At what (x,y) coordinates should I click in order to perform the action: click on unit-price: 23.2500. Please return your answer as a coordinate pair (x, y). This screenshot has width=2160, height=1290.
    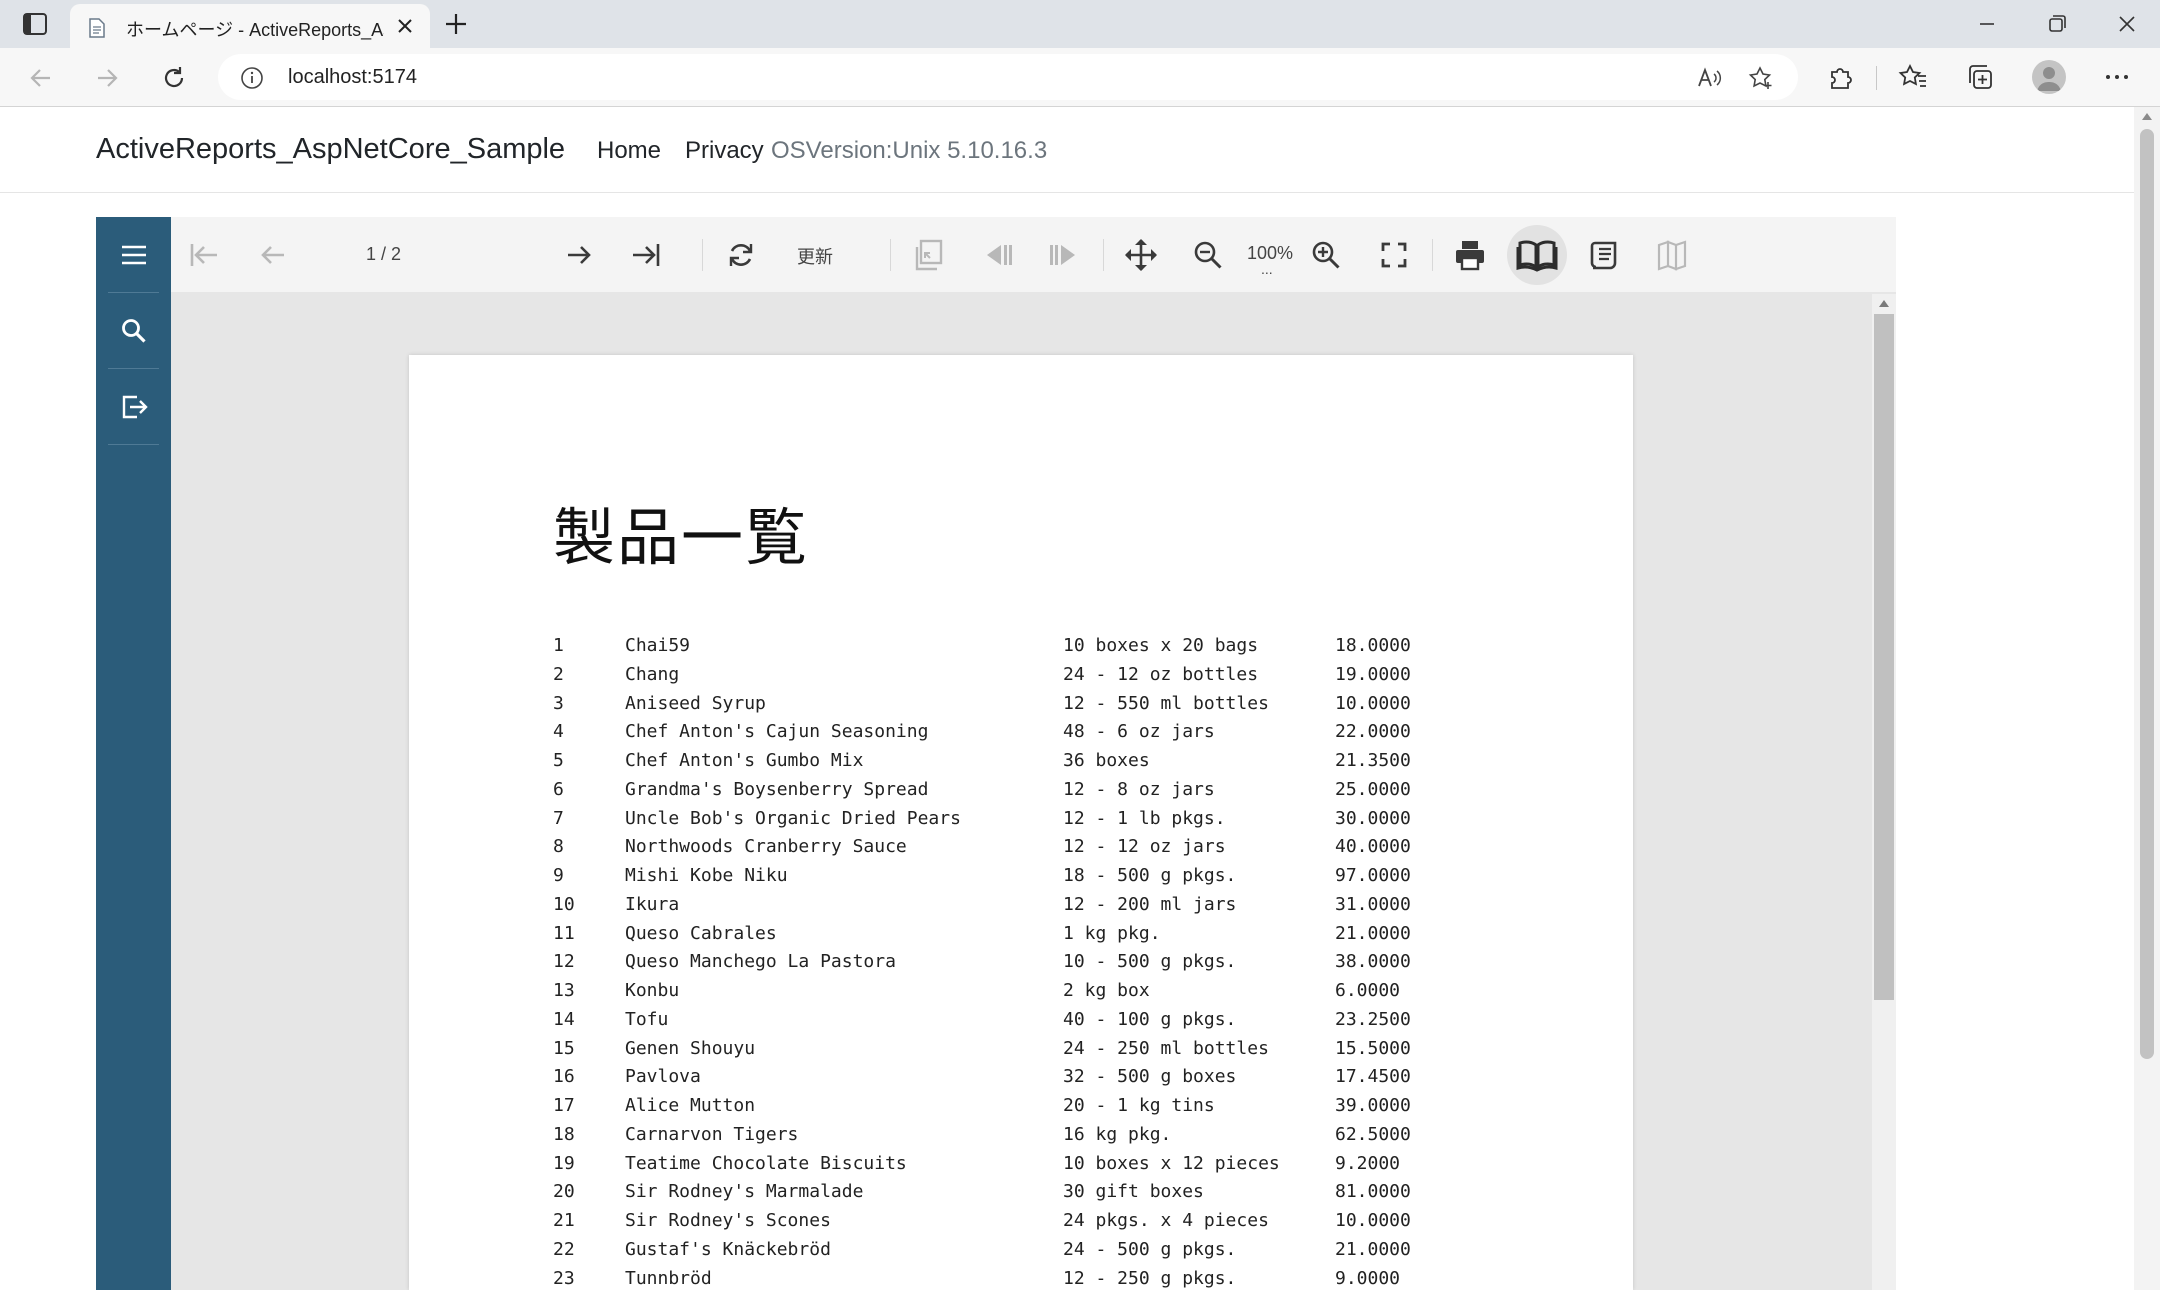
    Looking at the image, I should click on (1373, 1019).